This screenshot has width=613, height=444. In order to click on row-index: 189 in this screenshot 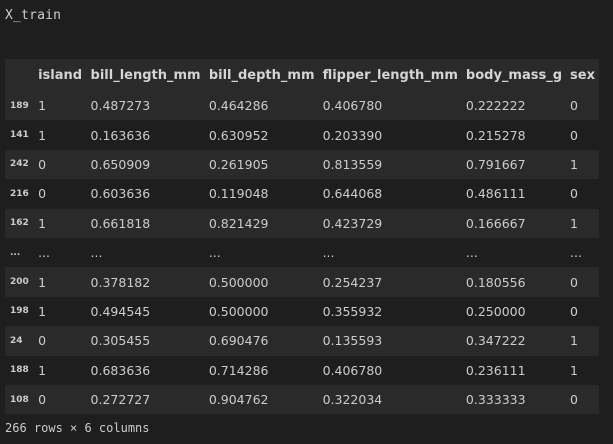, I will do `click(19, 105)`.